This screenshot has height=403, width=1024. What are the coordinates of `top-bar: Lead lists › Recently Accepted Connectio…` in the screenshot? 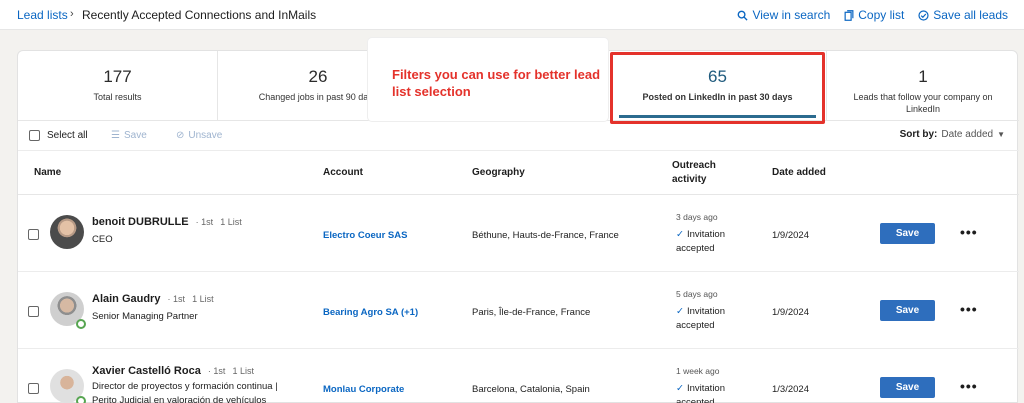 It's located at (512, 15).